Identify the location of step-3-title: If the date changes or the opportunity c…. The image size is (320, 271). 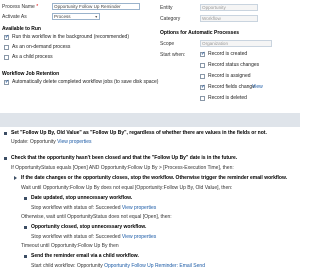
(154, 178).